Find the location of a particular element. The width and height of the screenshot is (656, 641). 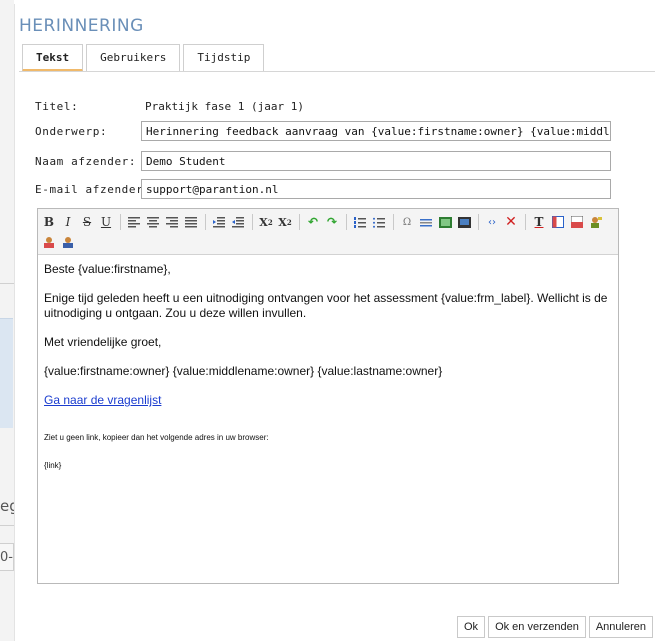

dialog-footer: Ok Ok en verzenden Annuleren is located at coordinates (553, 627).